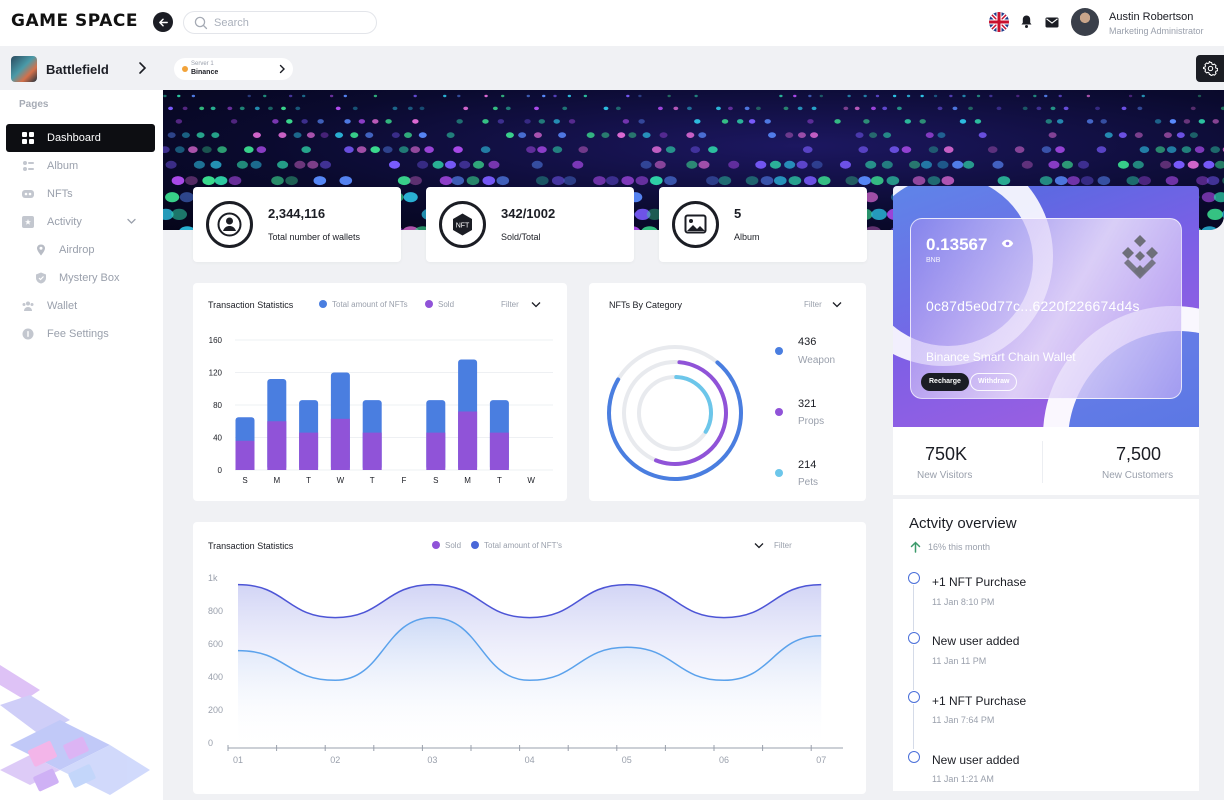 Image resolution: width=1224 pixels, height=800 pixels. What do you see at coordinates (1042, 462) in the screenshot?
I see `divider` at bounding box center [1042, 462].